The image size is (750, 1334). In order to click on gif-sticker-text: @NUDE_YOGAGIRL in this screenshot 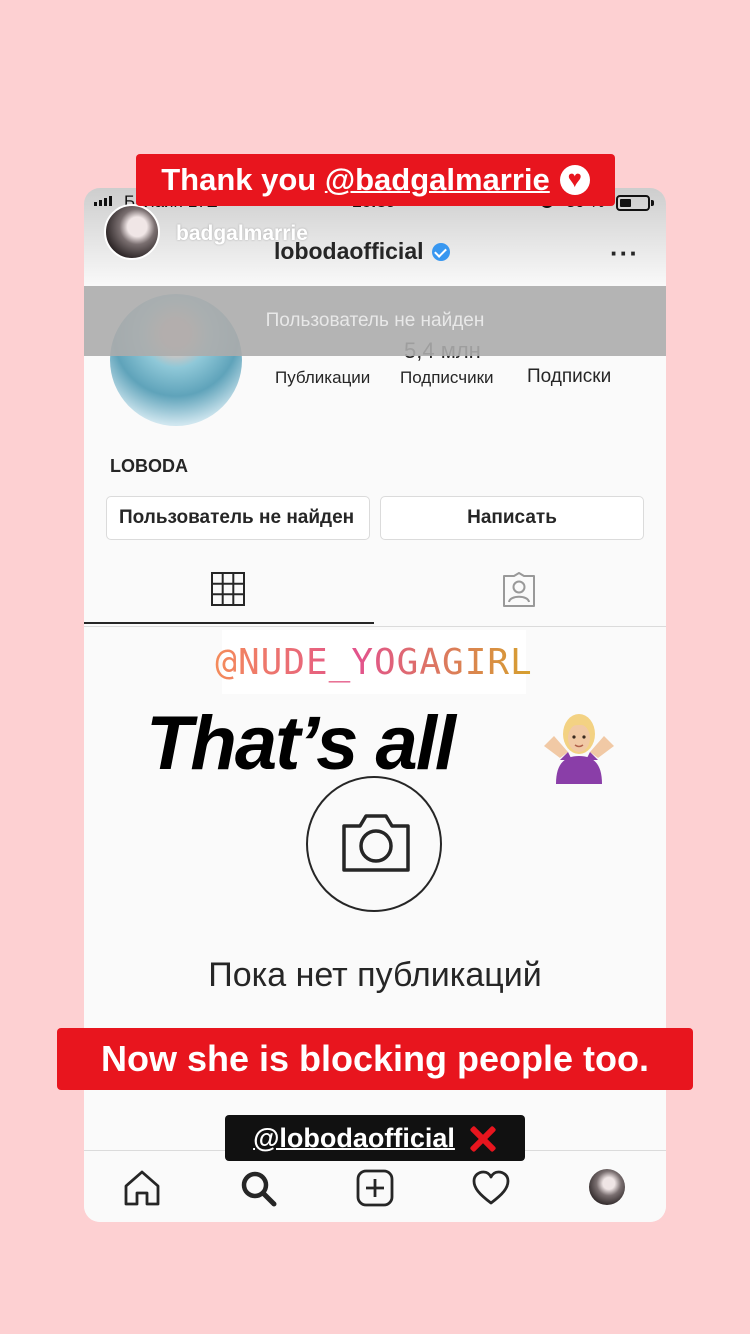, I will do `click(374, 662)`.